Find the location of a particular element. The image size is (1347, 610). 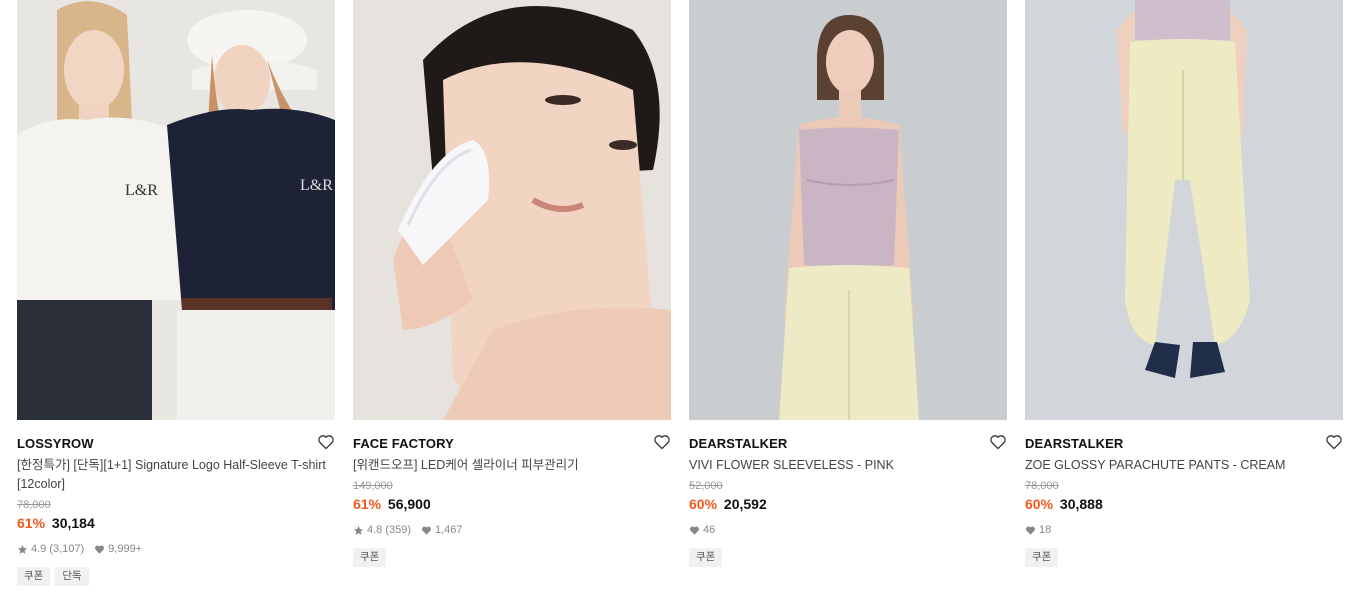

likes: 1,467 is located at coordinates (442, 530).